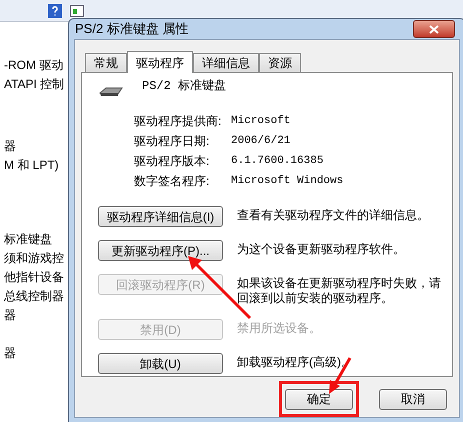 Image resolution: width=463 pixels, height=422 pixels. I want to click on action-button: 卸载(U), so click(160, 363).